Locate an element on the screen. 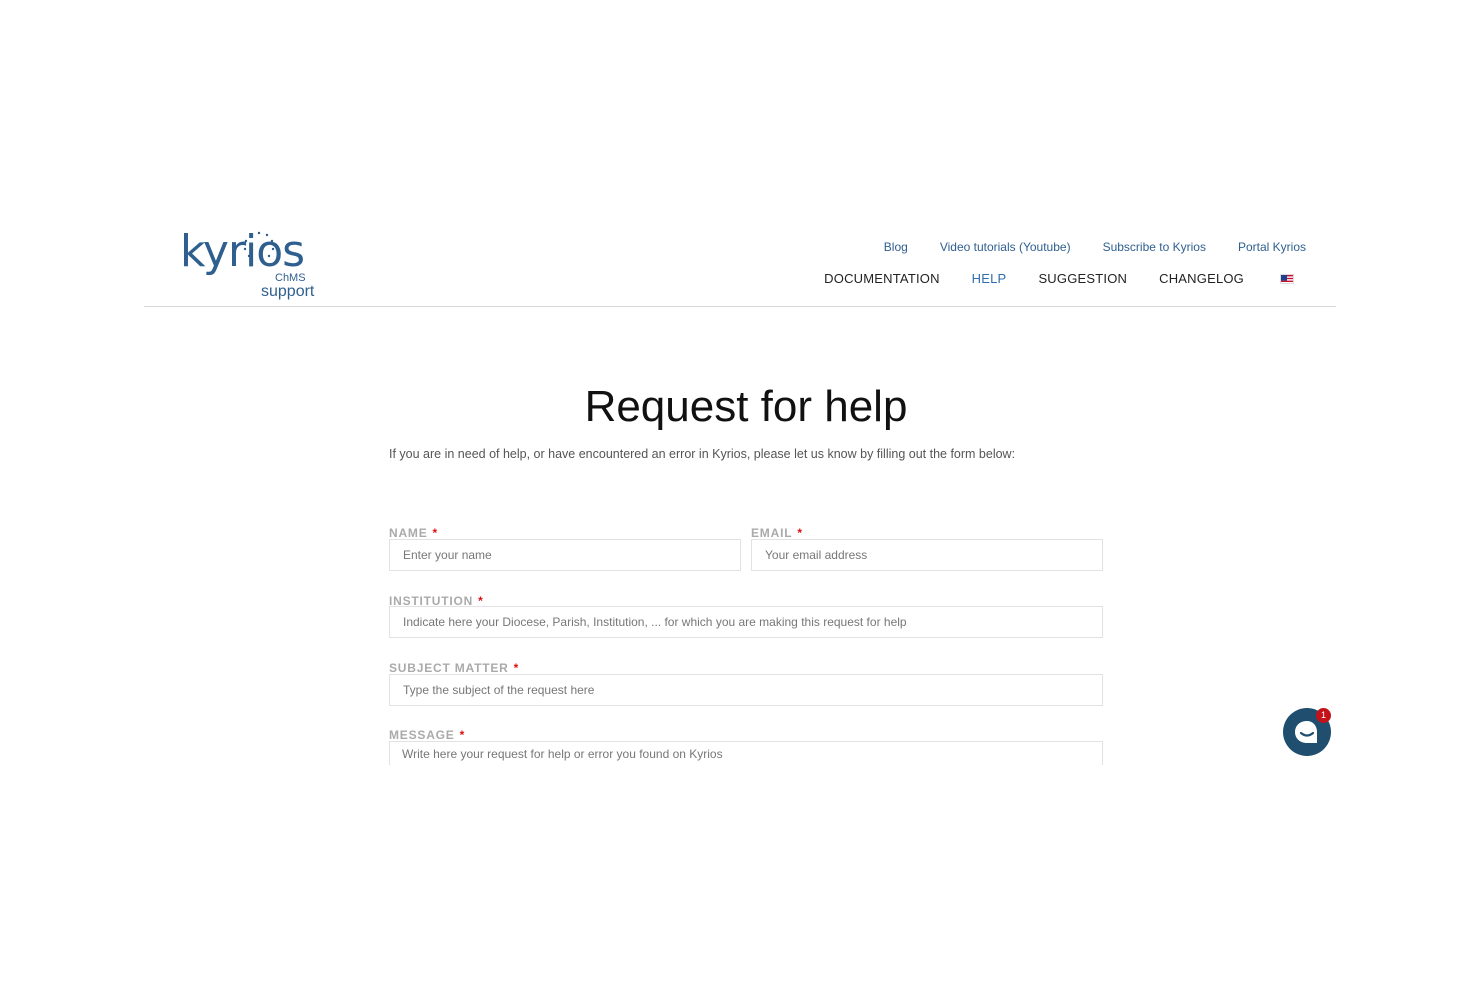 Image resolution: width=1480 pixels, height=987 pixels. top-link-subscribe: Subscribe to Kyrios is located at coordinates (1154, 247).